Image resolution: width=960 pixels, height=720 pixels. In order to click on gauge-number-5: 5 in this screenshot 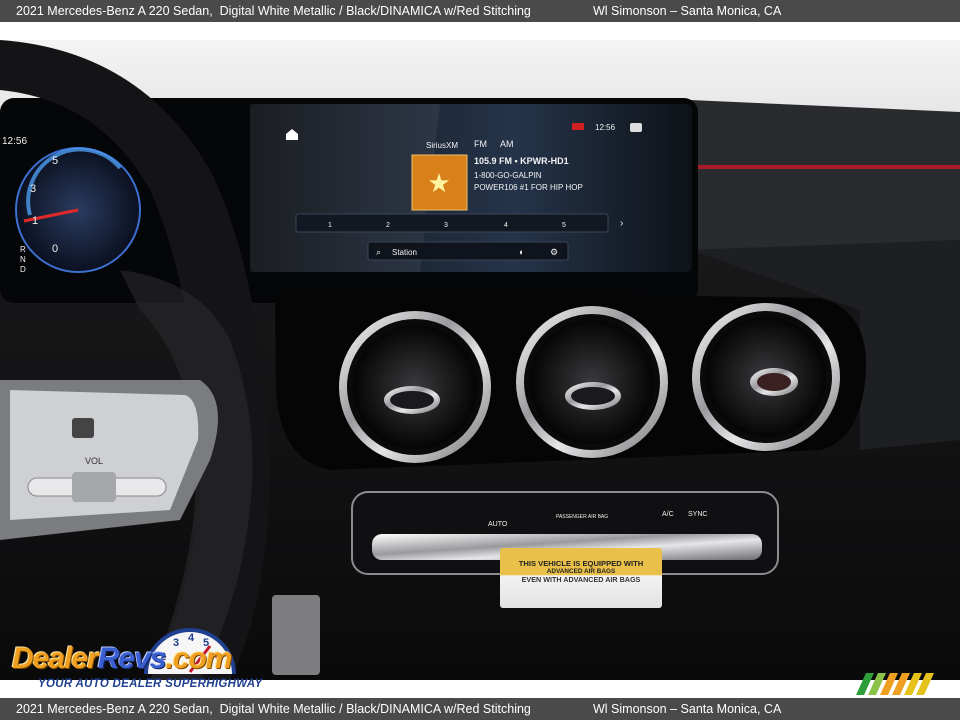, I will do `click(55, 161)`.